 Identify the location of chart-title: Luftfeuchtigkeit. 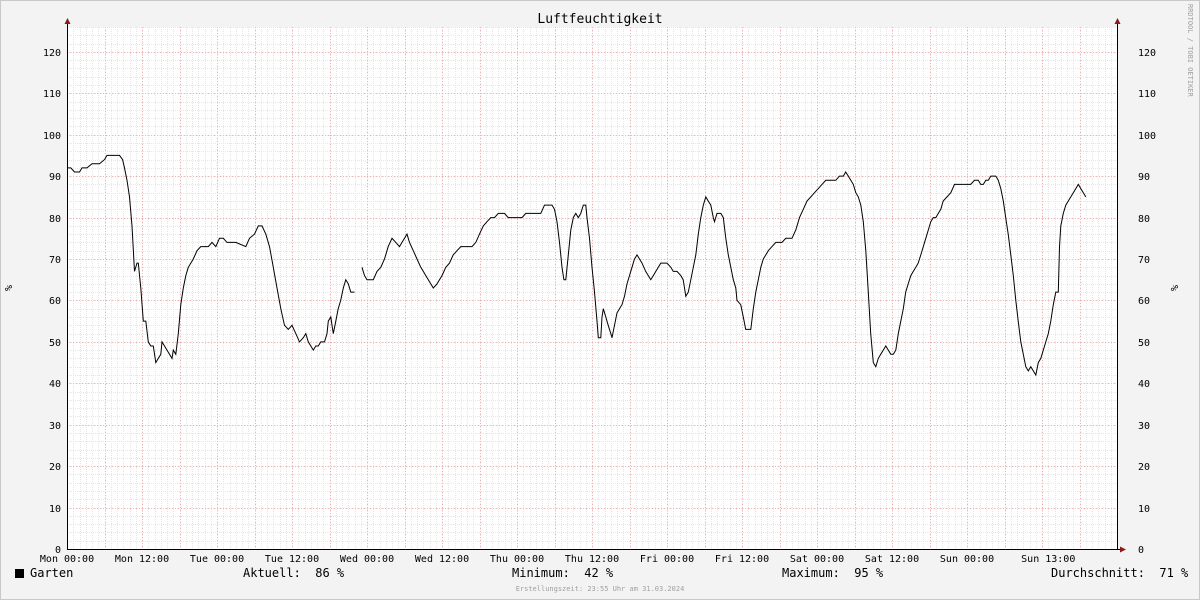
(599, 19).